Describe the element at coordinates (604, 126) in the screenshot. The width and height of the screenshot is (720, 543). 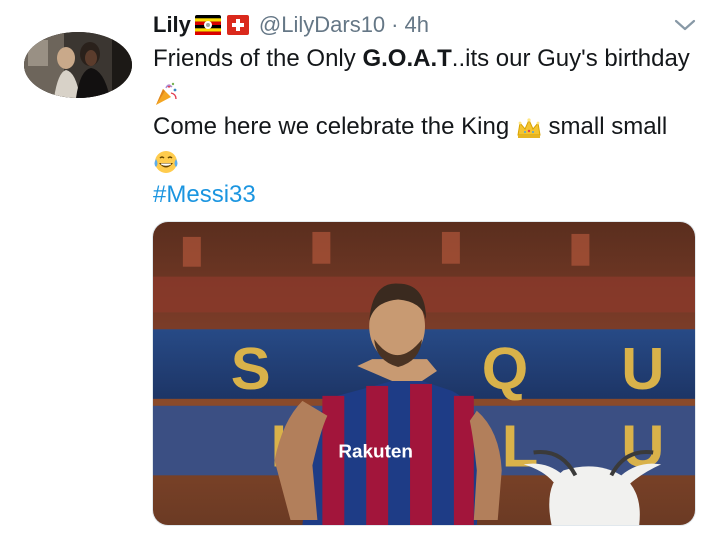
I see `text-line2-end: small small` at that location.